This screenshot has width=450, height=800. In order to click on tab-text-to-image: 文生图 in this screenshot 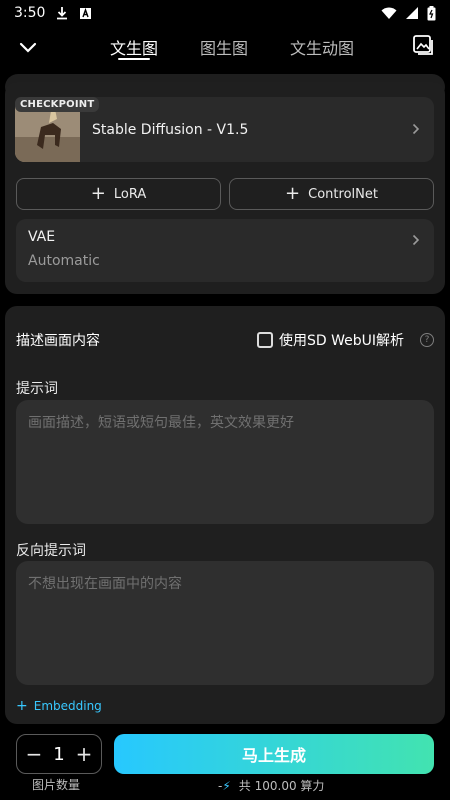, I will do `click(134, 47)`.